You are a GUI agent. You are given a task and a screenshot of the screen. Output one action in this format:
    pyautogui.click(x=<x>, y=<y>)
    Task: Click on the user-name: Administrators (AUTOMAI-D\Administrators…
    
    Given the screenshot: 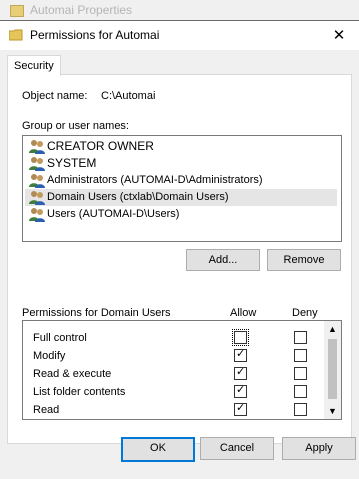 What is the action you would take?
    pyautogui.click(x=155, y=180)
    